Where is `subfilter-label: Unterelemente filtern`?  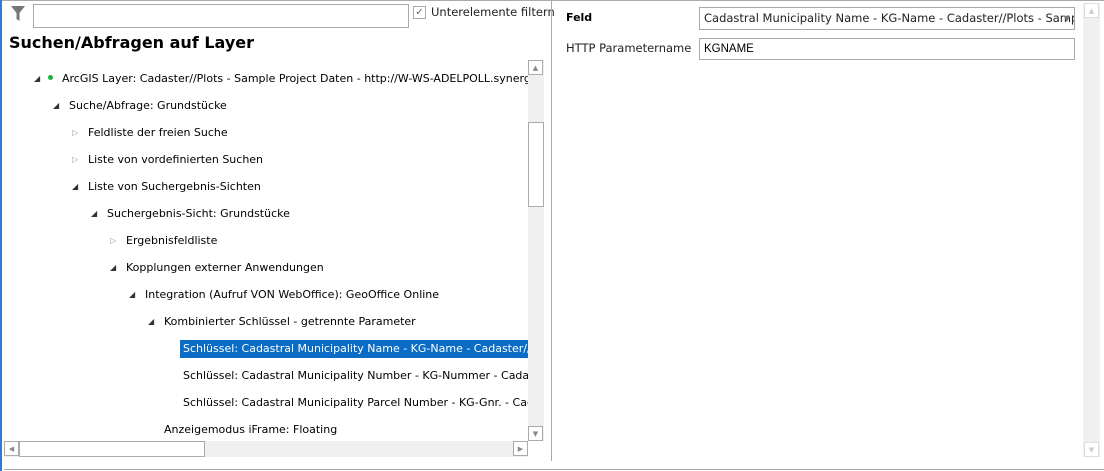
subfilter-label: Unterelemente filtern is located at coordinates (493, 12).